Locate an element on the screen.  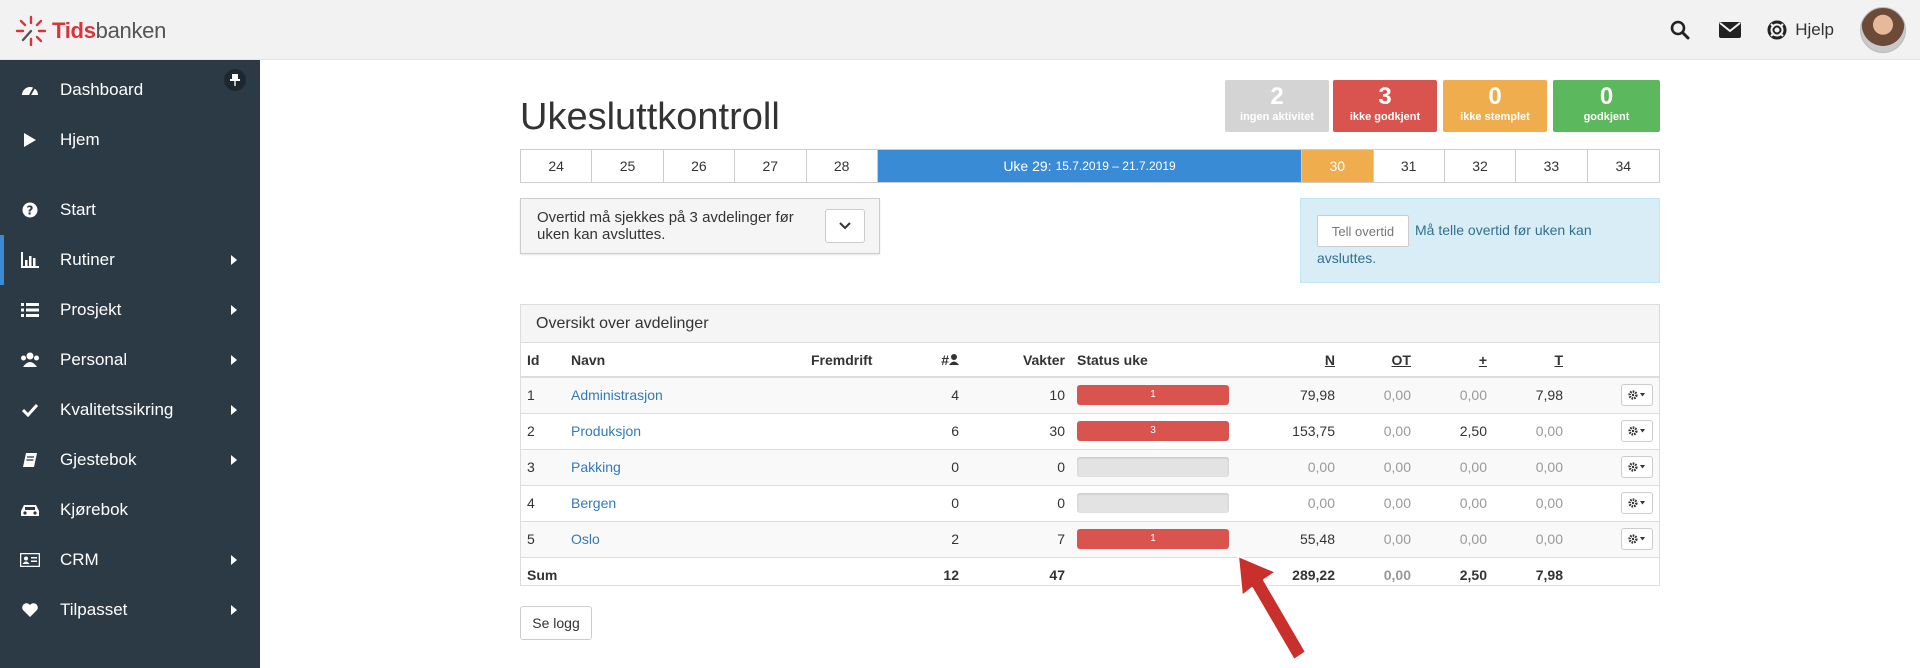
annotation-arrow is located at coordinates (1272, 608).